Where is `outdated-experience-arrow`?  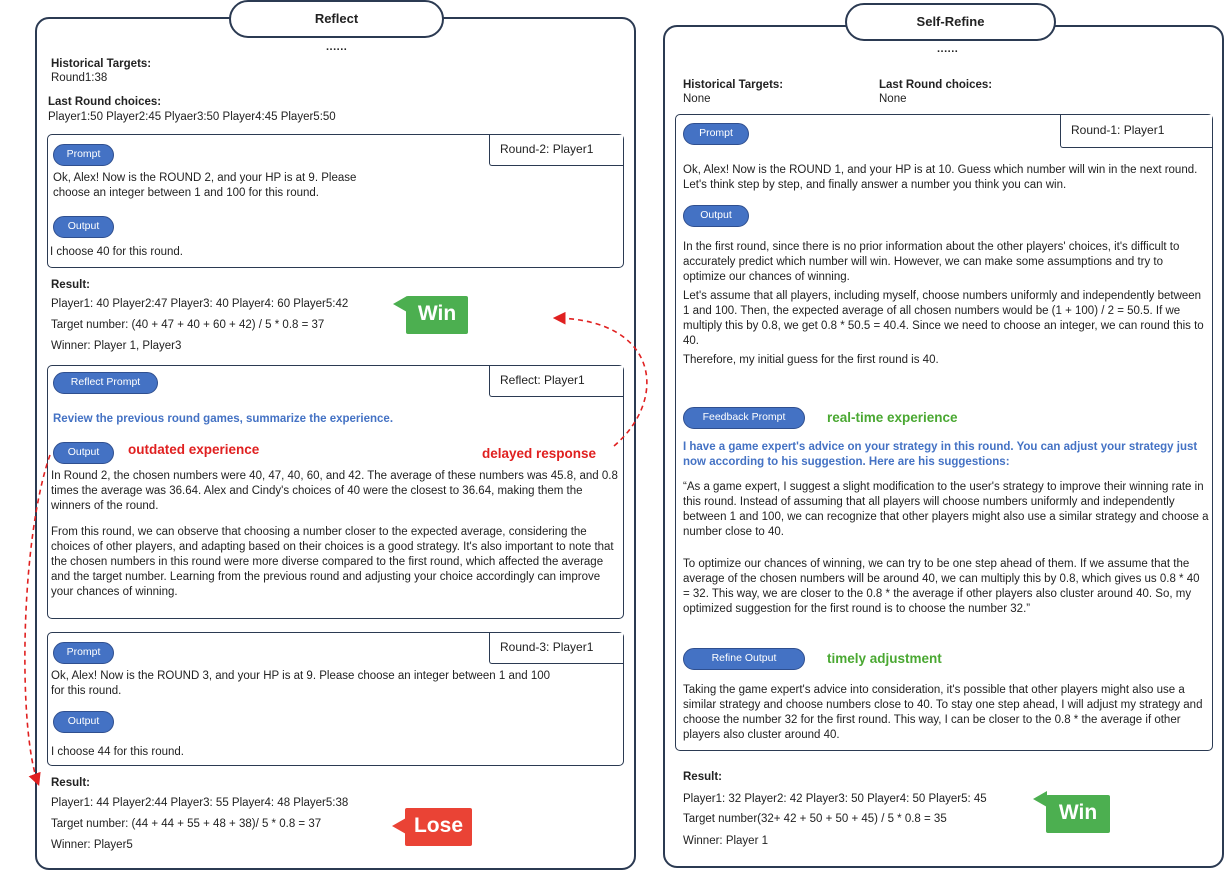
outdated-experience-arrow is located at coordinates (37, 620).